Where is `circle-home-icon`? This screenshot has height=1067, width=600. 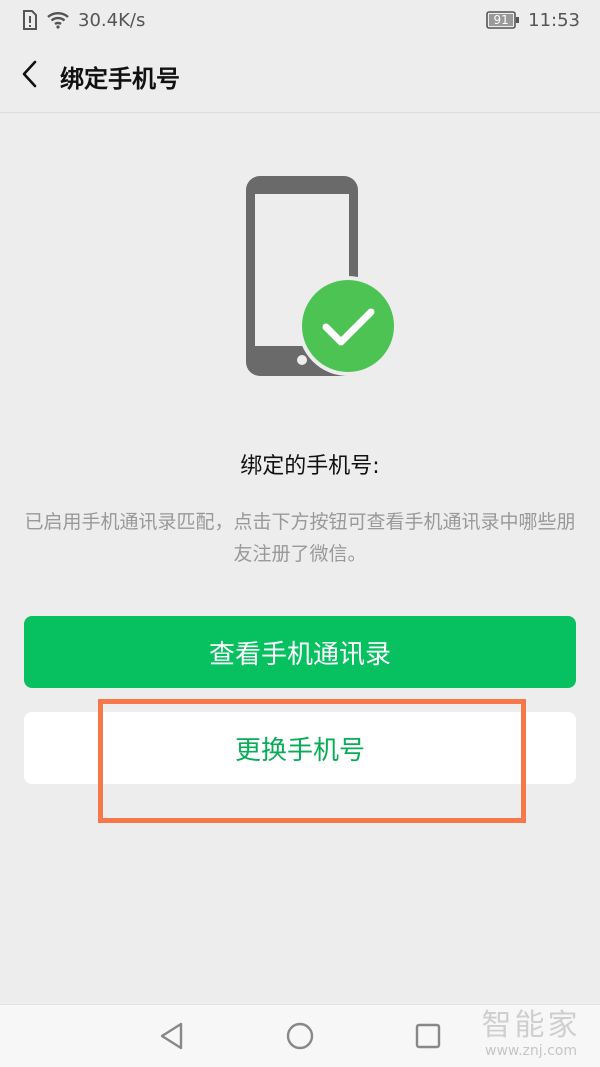 circle-home-icon is located at coordinates (300, 1036).